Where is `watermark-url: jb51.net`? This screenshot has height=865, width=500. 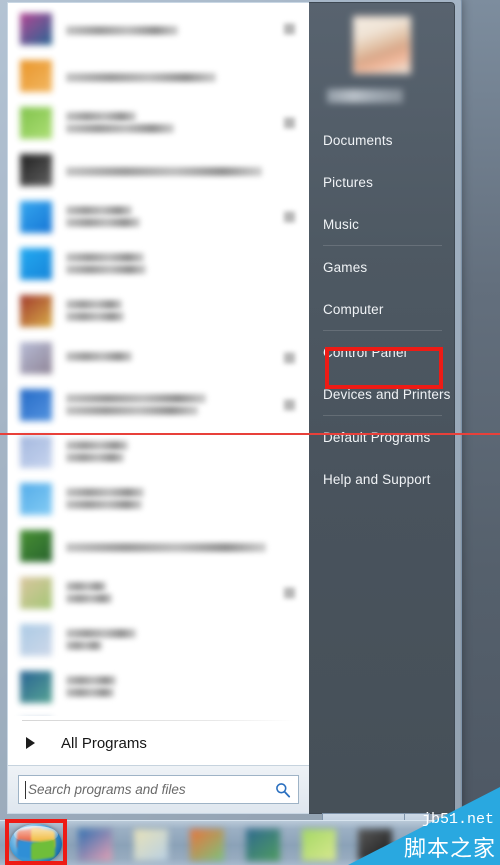
watermark-url: jb51.net is located at coordinates (457, 819).